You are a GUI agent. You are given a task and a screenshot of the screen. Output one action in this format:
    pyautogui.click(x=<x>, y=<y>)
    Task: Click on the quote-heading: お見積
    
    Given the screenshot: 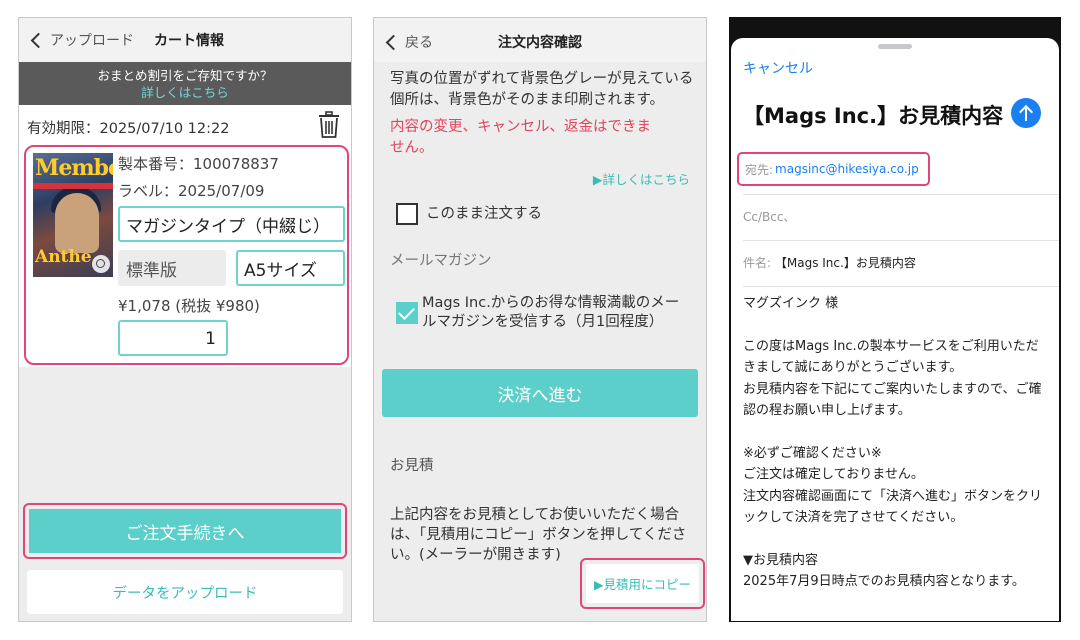 What is the action you would take?
    pyautogui.click(x=412, y=466)
    